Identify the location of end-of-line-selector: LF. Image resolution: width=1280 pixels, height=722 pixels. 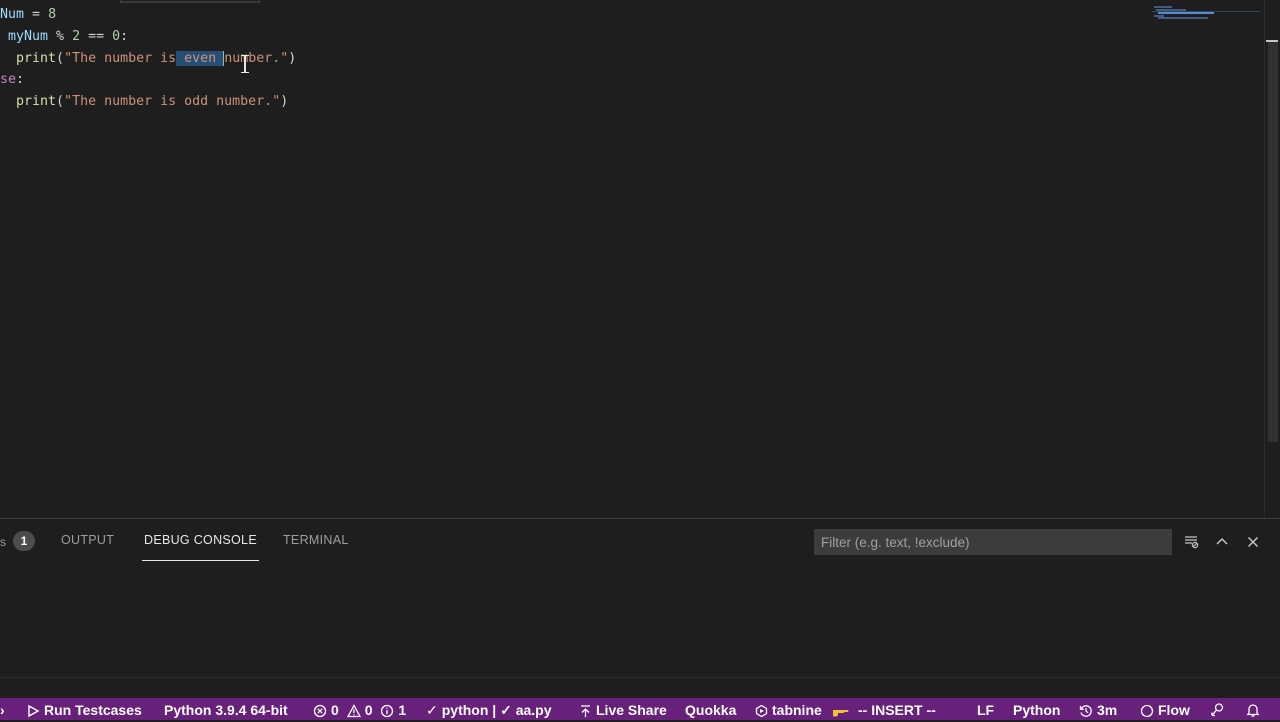
(985, 709).